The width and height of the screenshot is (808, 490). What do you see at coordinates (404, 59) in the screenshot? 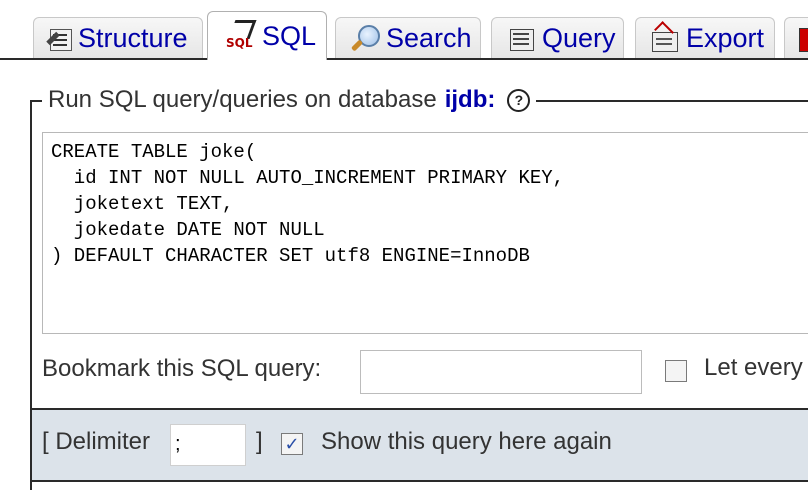
I see `tab-bar-divider` at bounding box center [404, 59].